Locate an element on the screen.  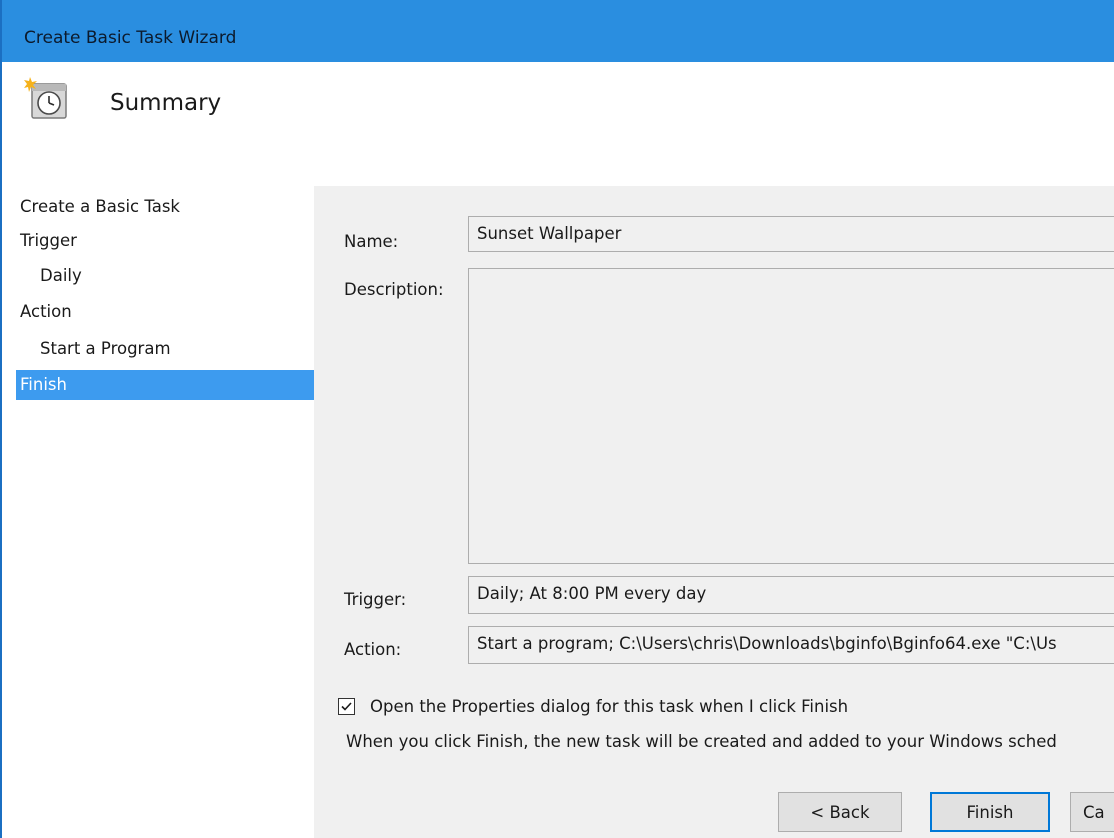
step-daily: Daily is located at coordinates (165, 276).